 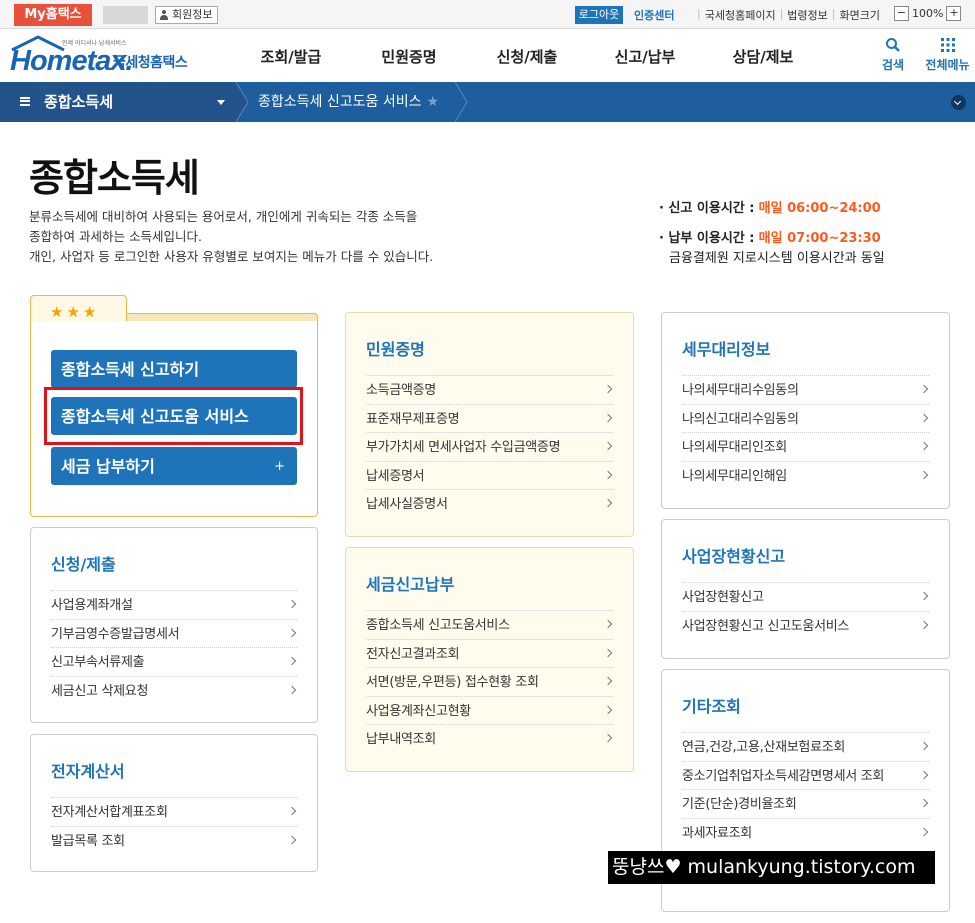 What do you see at coordinates (599, 15) in the screenshot?
I see `logout-button: 로그아웃` at bounding box center [599, 15].